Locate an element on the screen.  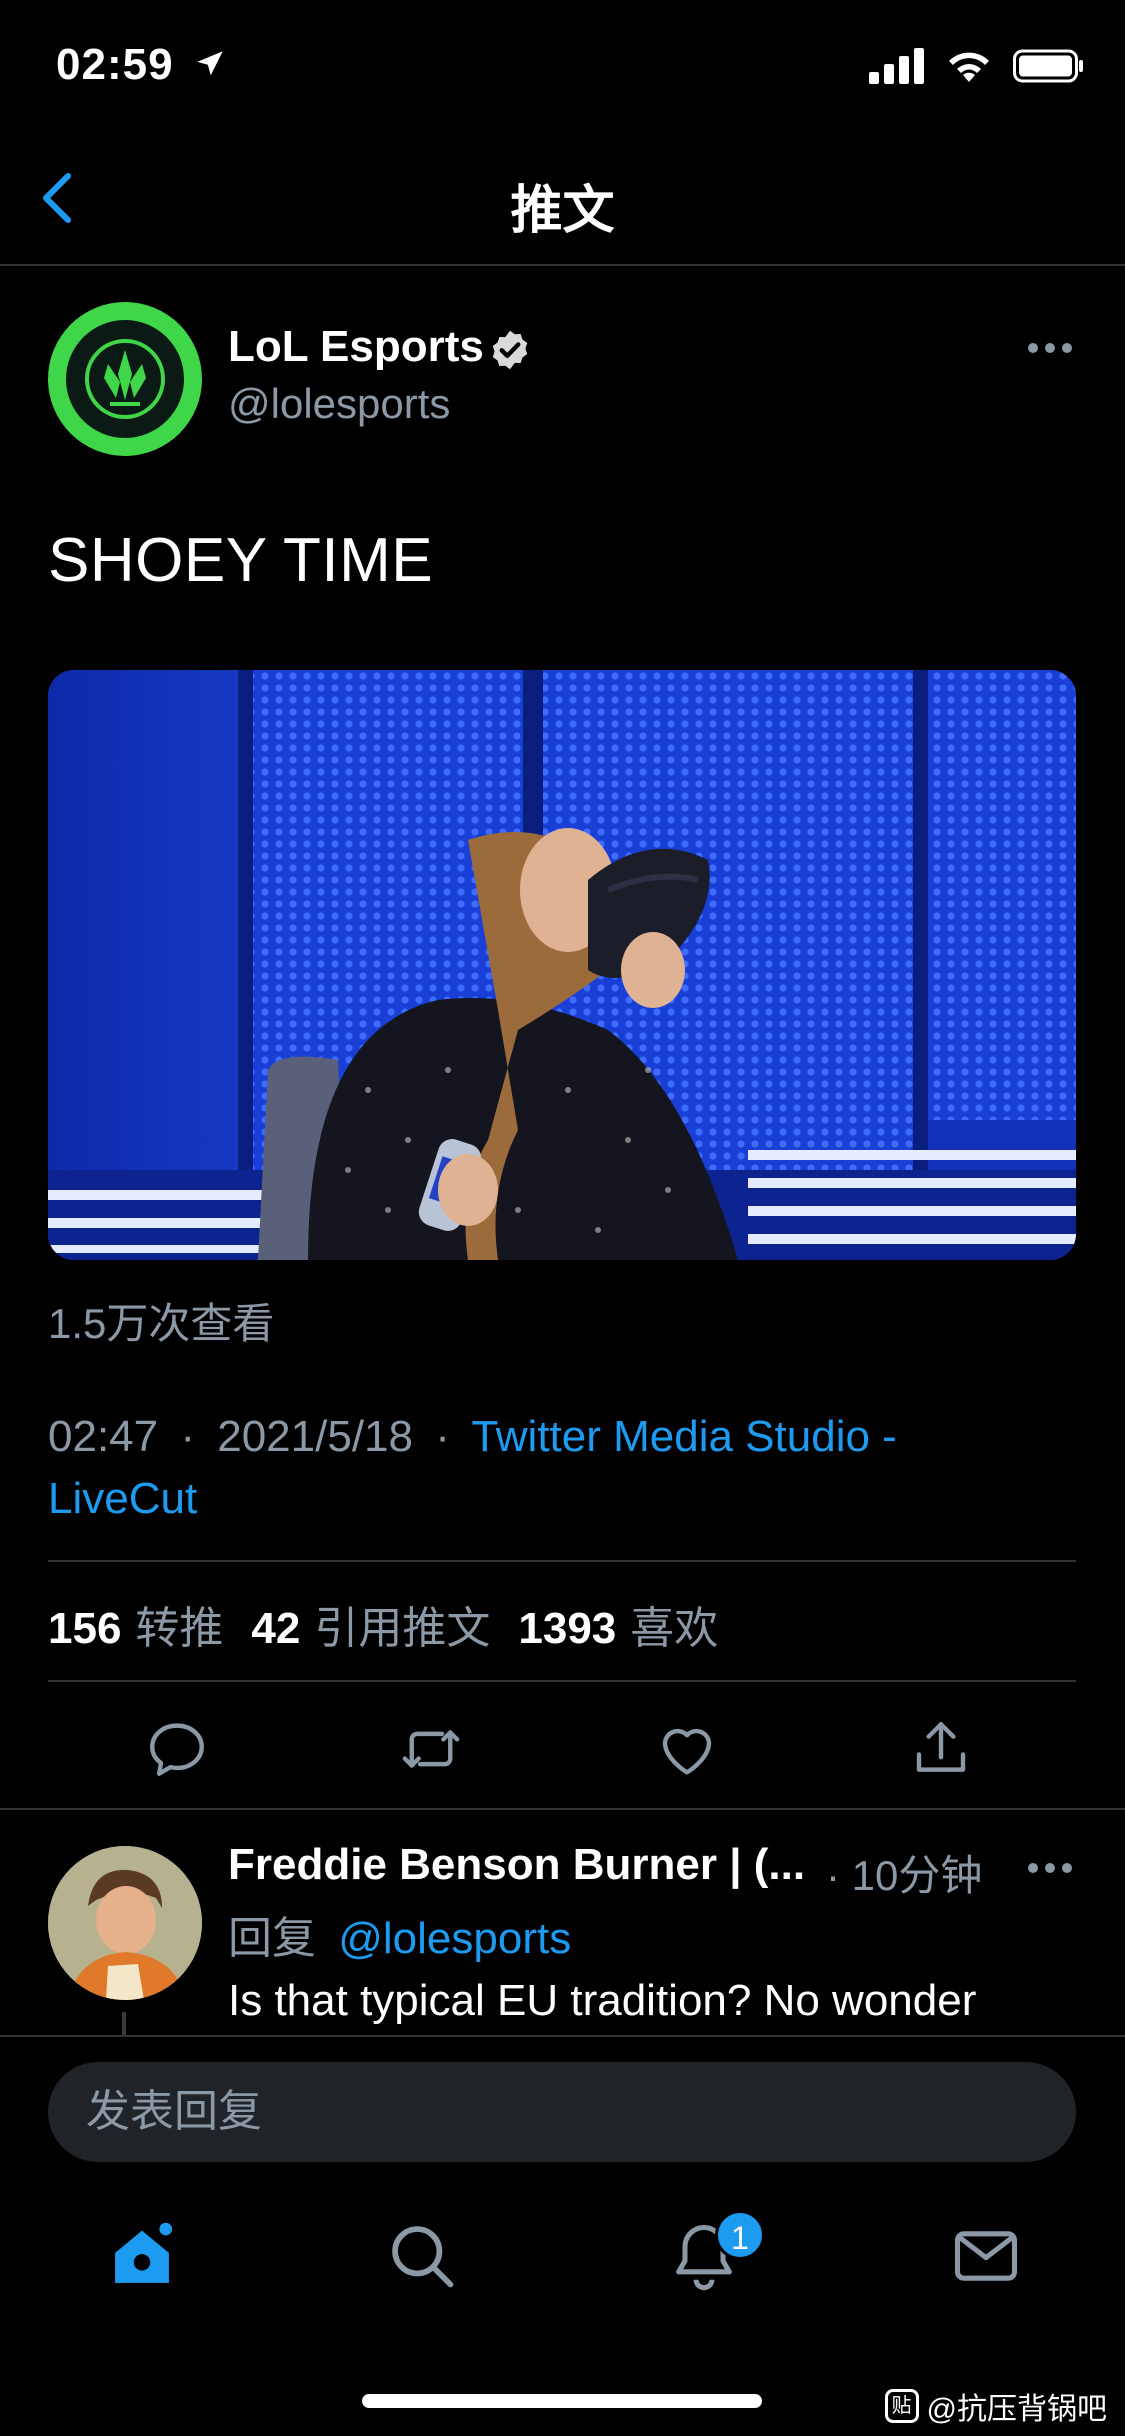
watermark: 贴 @抗压背锅吧 is located at coordinates (995, 2406).